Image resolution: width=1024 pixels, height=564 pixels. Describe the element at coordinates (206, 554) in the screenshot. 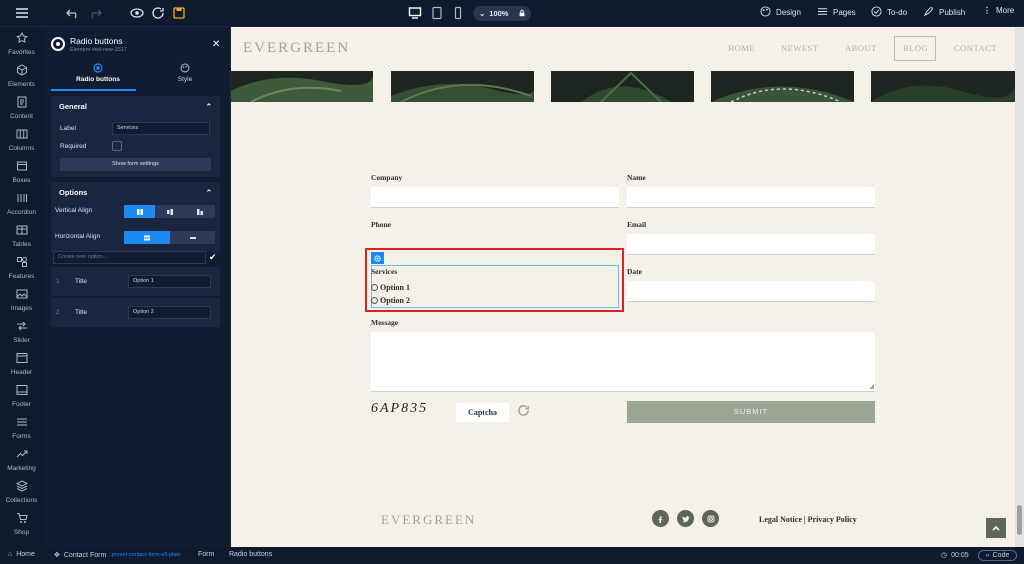

I see `breadcrumb-form: Form` at that location.